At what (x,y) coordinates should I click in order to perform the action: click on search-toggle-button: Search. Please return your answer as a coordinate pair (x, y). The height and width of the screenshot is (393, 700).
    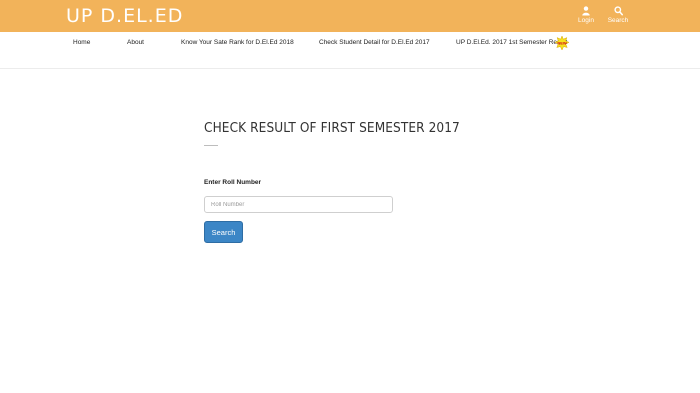
    Looking at the image, I should click on (618, 15).